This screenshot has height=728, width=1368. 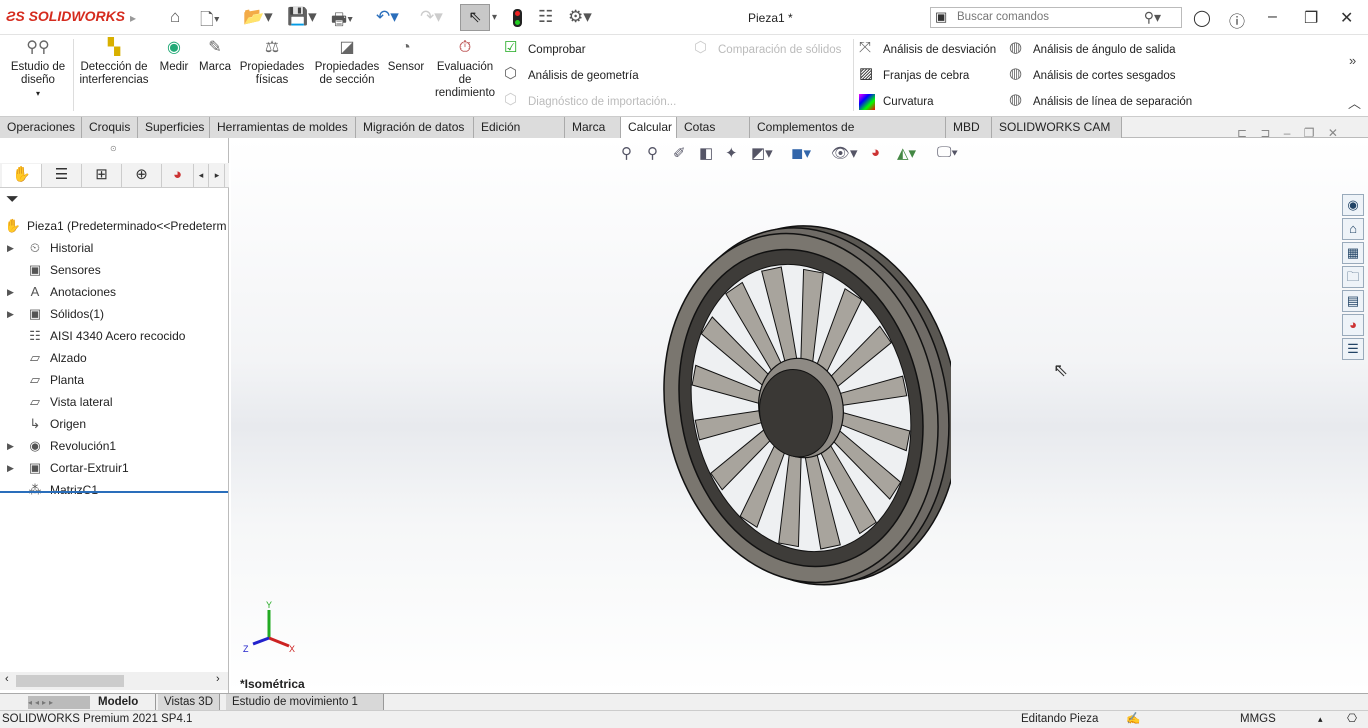 I want to click on undercut-analysis-button: ◍ Análisis de cortes sesgados, so click(x=1091, y=77).